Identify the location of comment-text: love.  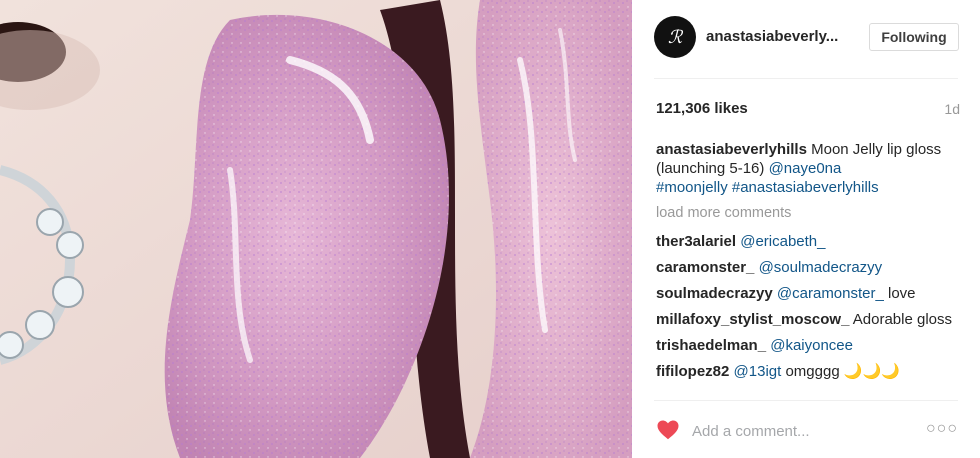
(899, 293).